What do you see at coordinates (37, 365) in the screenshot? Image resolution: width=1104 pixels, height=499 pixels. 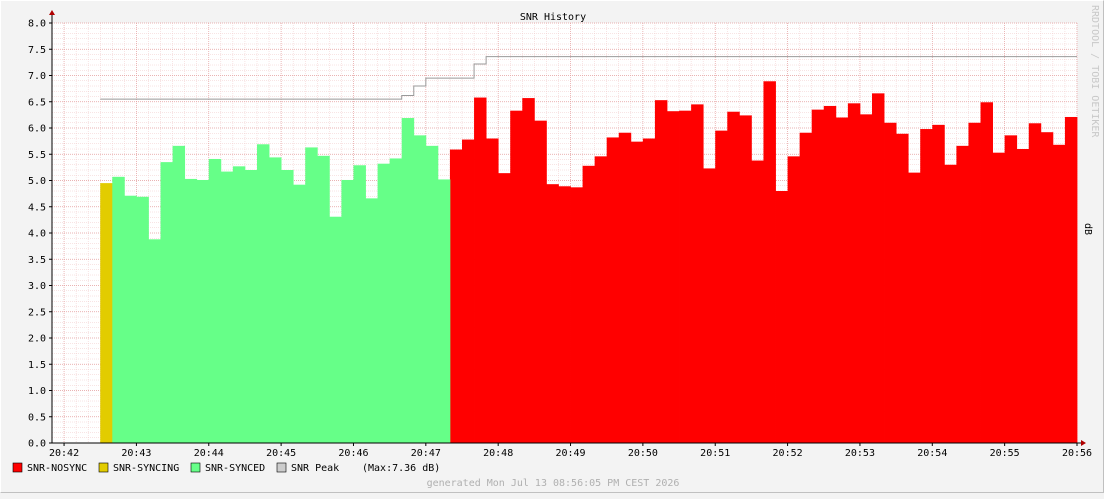 I see `y-tick-label: 1.5` at bounding box center [37, 365].